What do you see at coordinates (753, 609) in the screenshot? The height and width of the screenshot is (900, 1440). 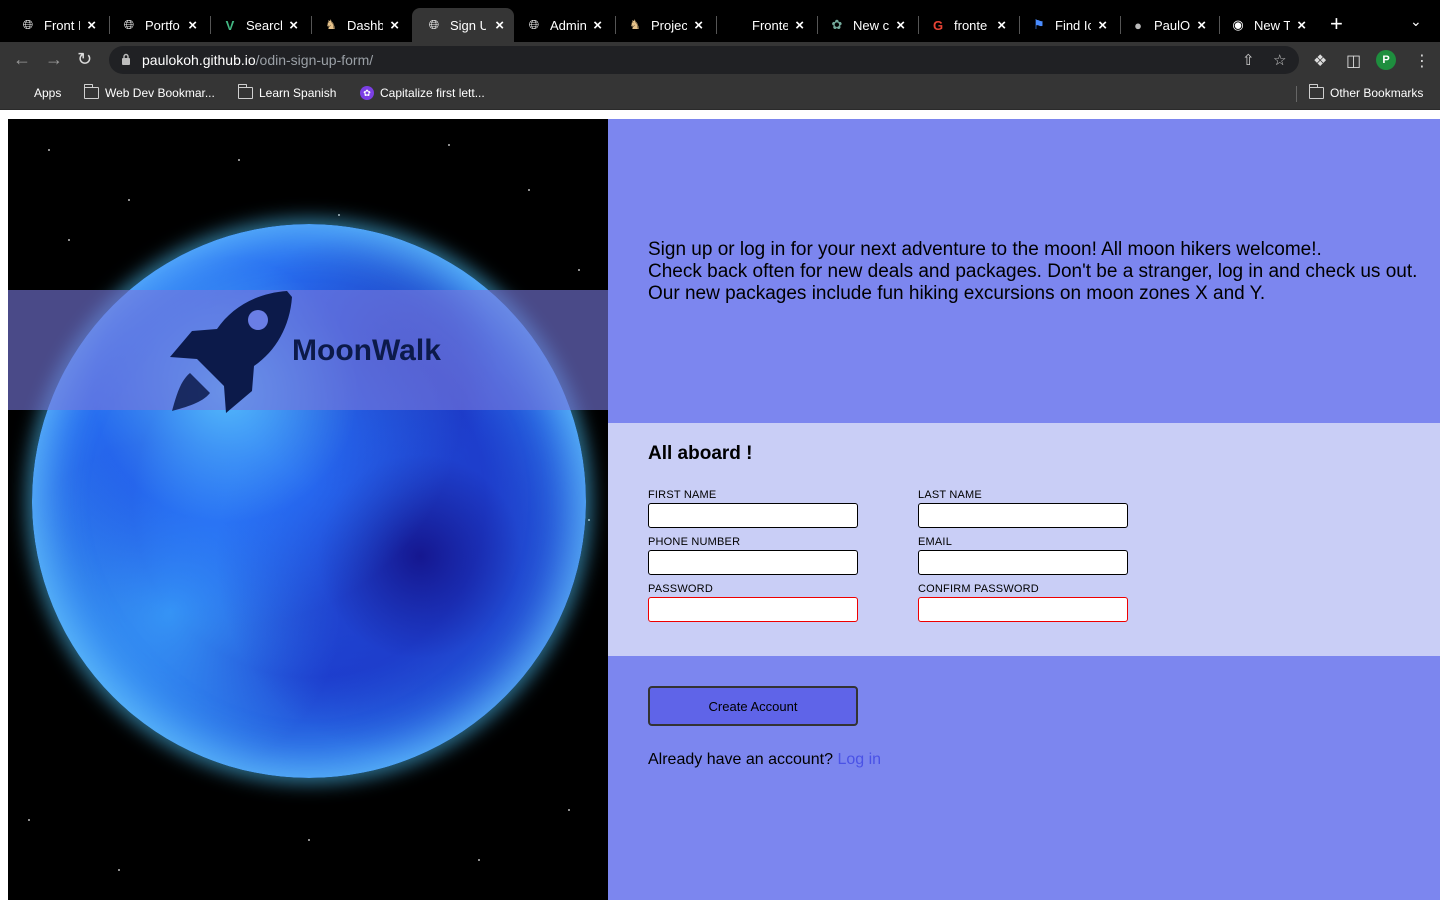 I see `password-input` at bounding box center [753, 609].